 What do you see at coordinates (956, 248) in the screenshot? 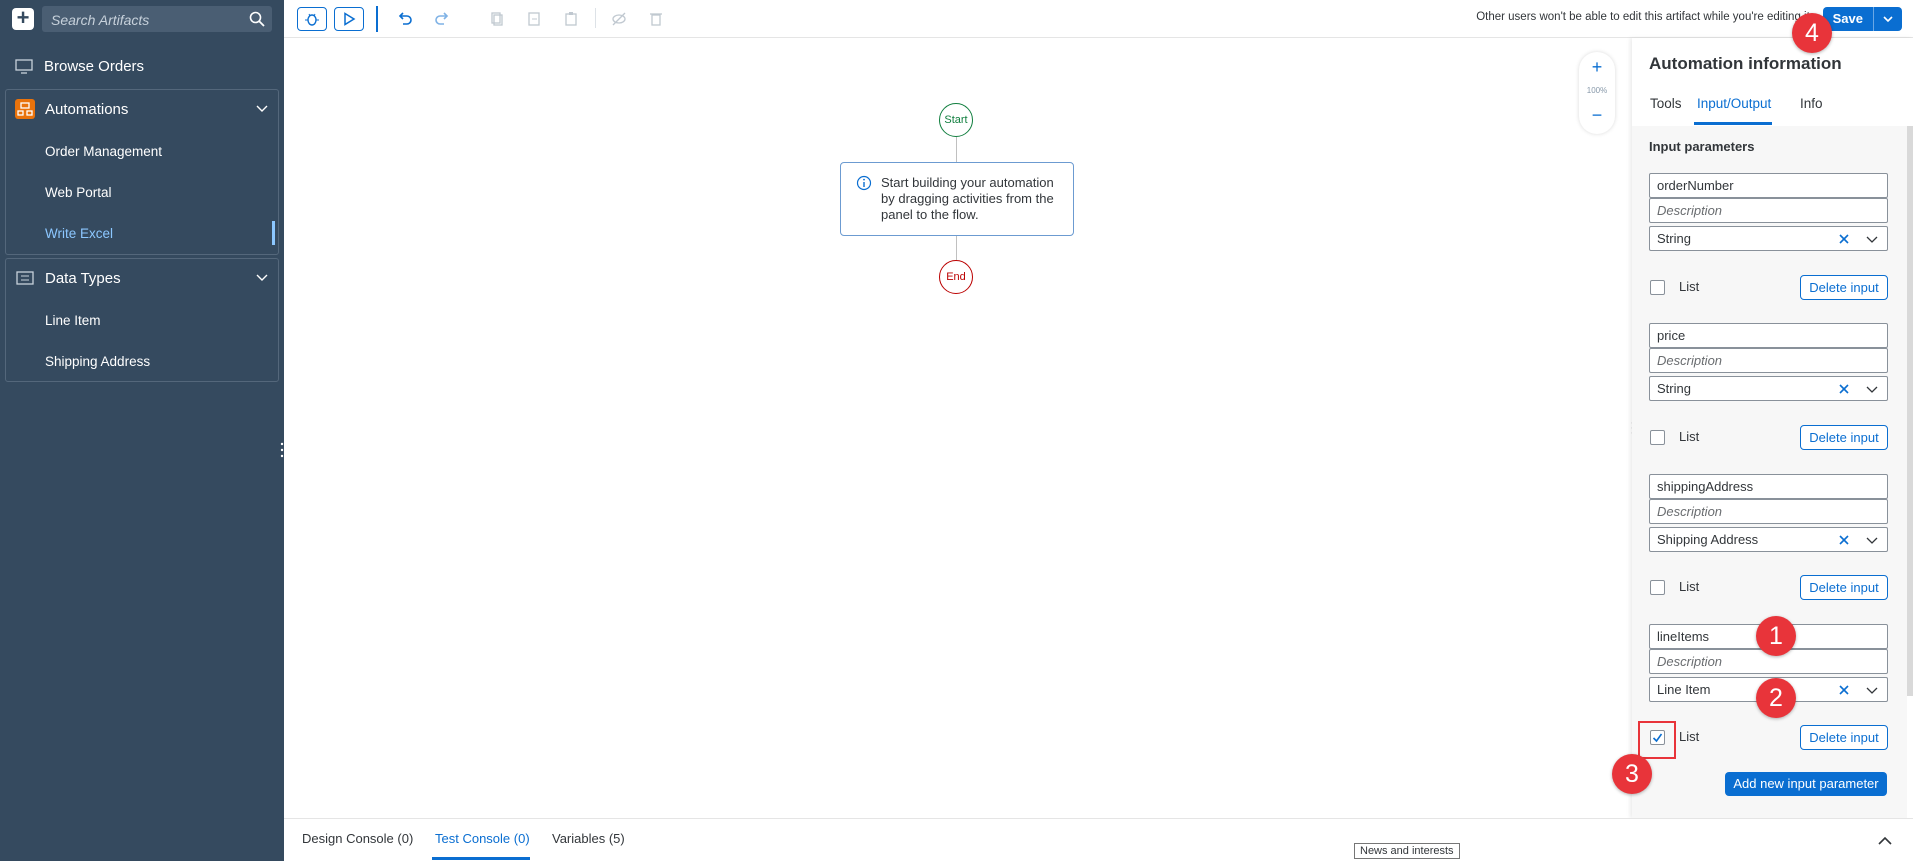
I see `flow-connector` at bounding box center [956, 248].